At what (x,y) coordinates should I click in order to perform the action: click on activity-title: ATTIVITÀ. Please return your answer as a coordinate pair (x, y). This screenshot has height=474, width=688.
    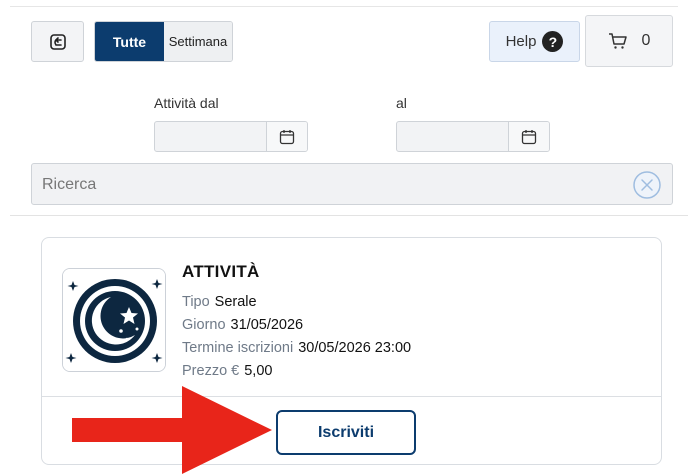
    Looking at the image, I should click on (221, 271).